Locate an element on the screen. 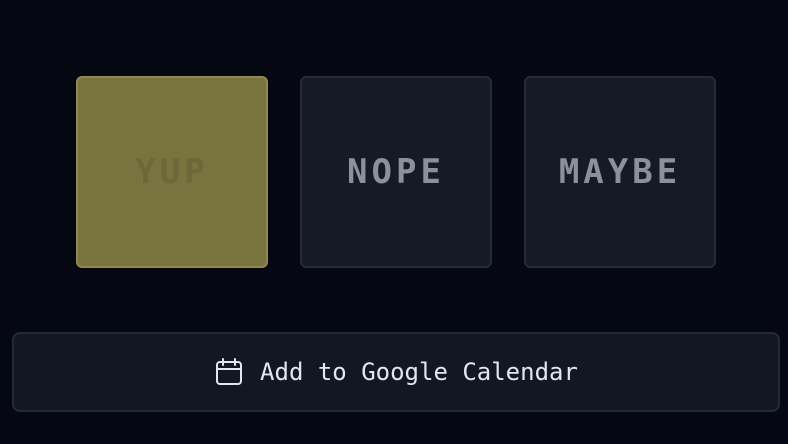  rsvp-nope-button: NOPE is located at coordinates (396, 172).